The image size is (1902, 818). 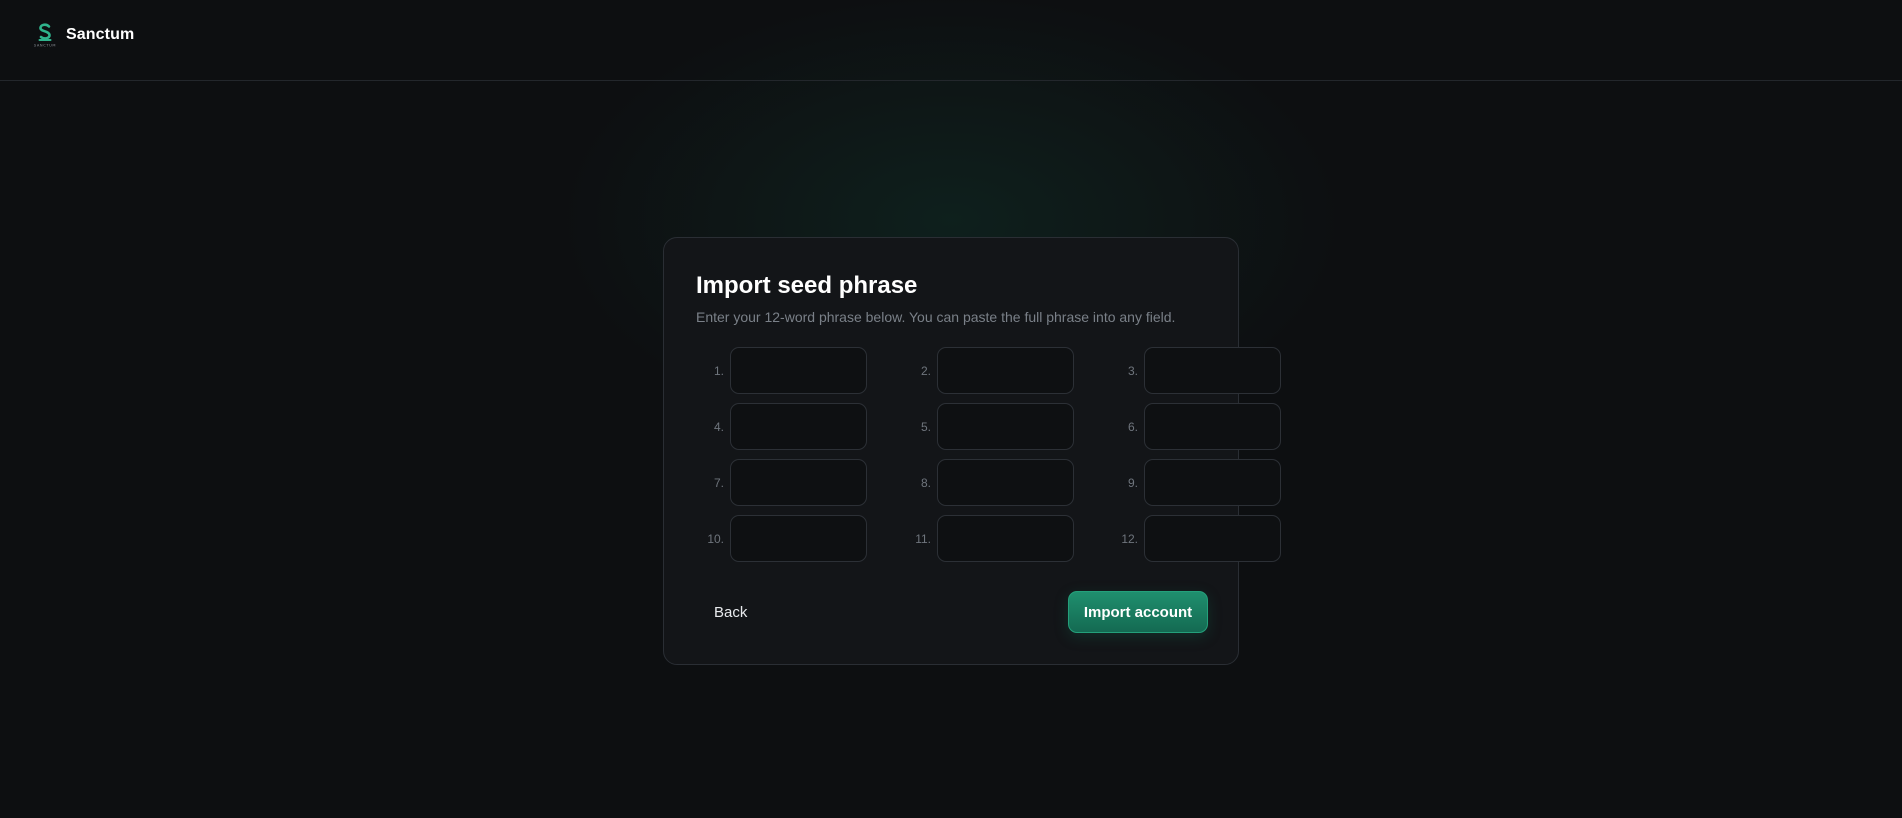 I want to click on seed-word-cell-7: 7., so click(x=781, y=482).